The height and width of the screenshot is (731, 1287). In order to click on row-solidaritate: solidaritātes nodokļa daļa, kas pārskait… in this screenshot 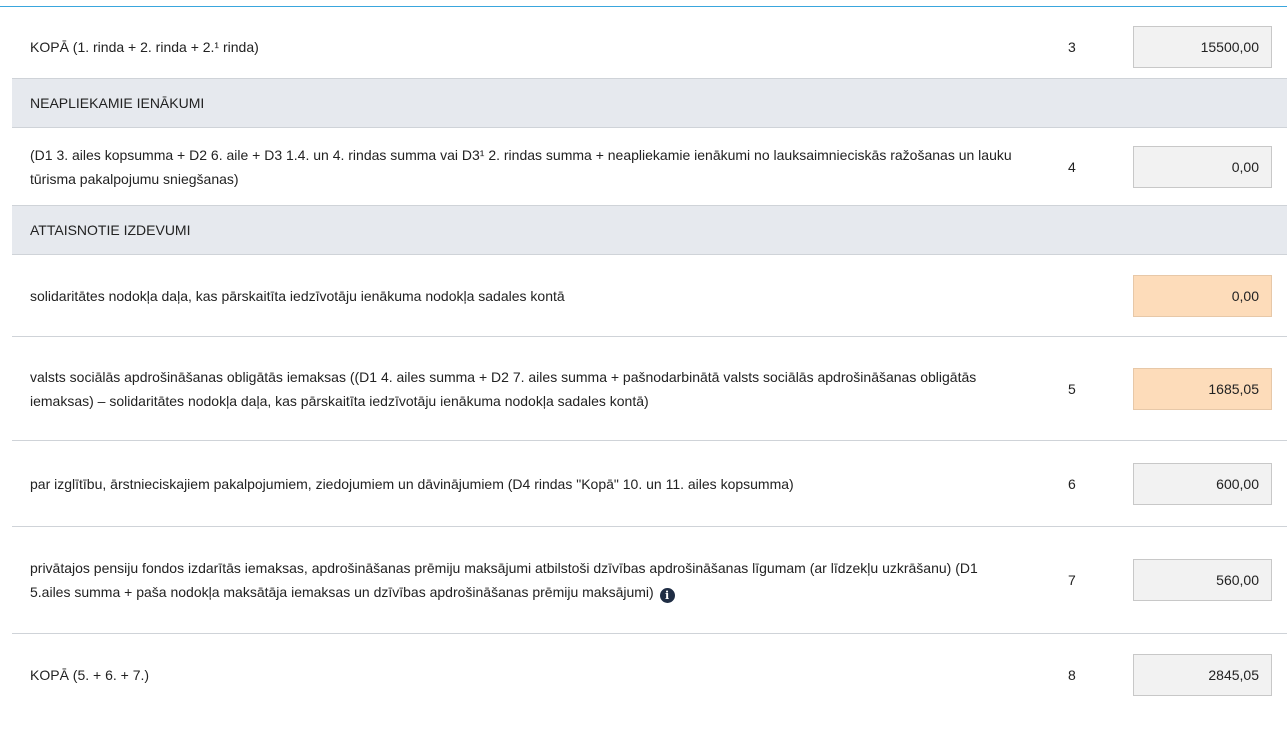, I will do `click(649, 296)`.